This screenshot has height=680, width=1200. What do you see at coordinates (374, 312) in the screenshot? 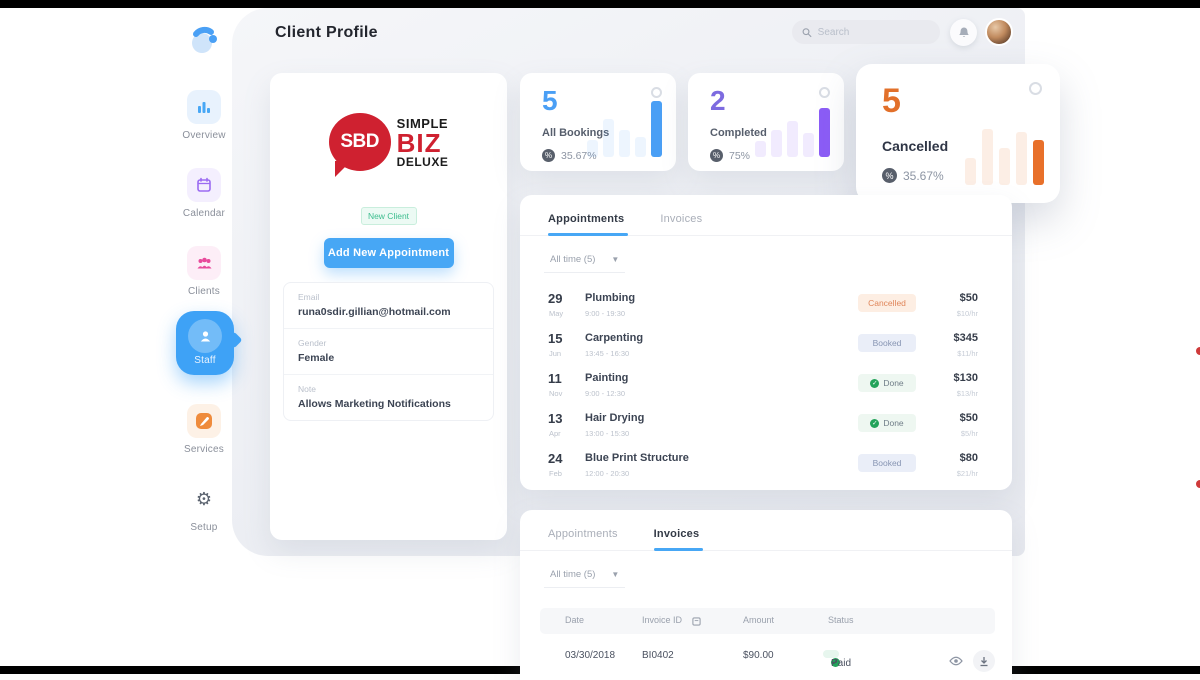
I see `field-value: runa0sdir.gillian@hotmail.com` at bounding box center [374, 312].